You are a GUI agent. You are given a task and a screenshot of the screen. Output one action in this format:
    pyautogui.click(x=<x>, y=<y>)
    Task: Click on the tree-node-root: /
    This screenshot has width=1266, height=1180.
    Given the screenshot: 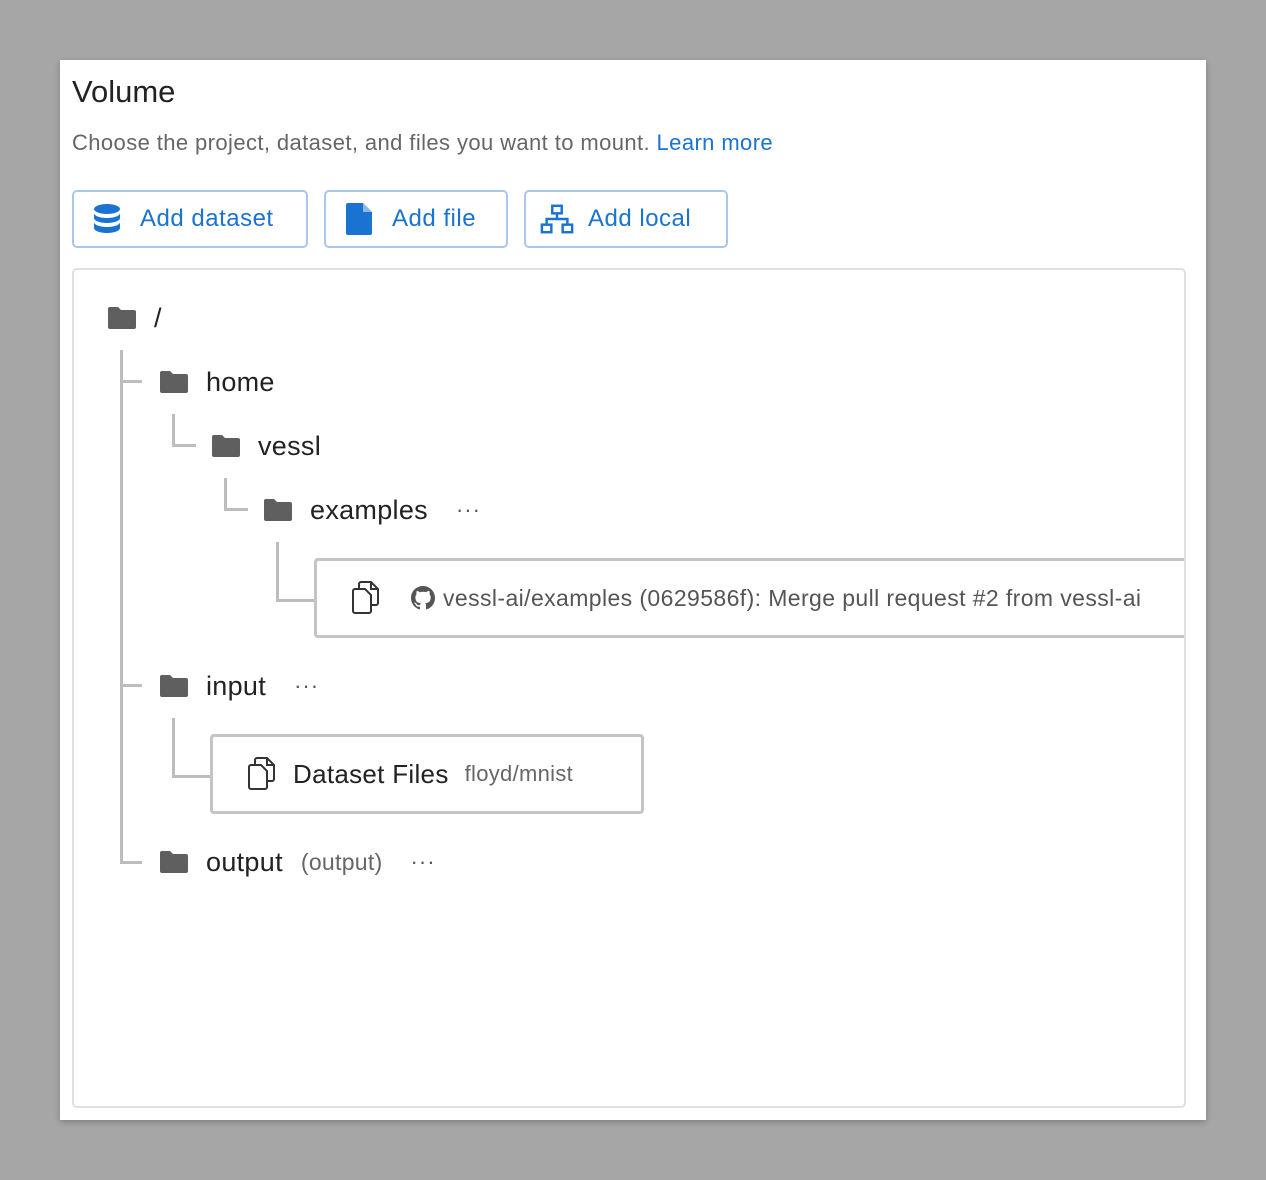 What is the action you would take?
    pyautogui.click(x=135, y=318)
    